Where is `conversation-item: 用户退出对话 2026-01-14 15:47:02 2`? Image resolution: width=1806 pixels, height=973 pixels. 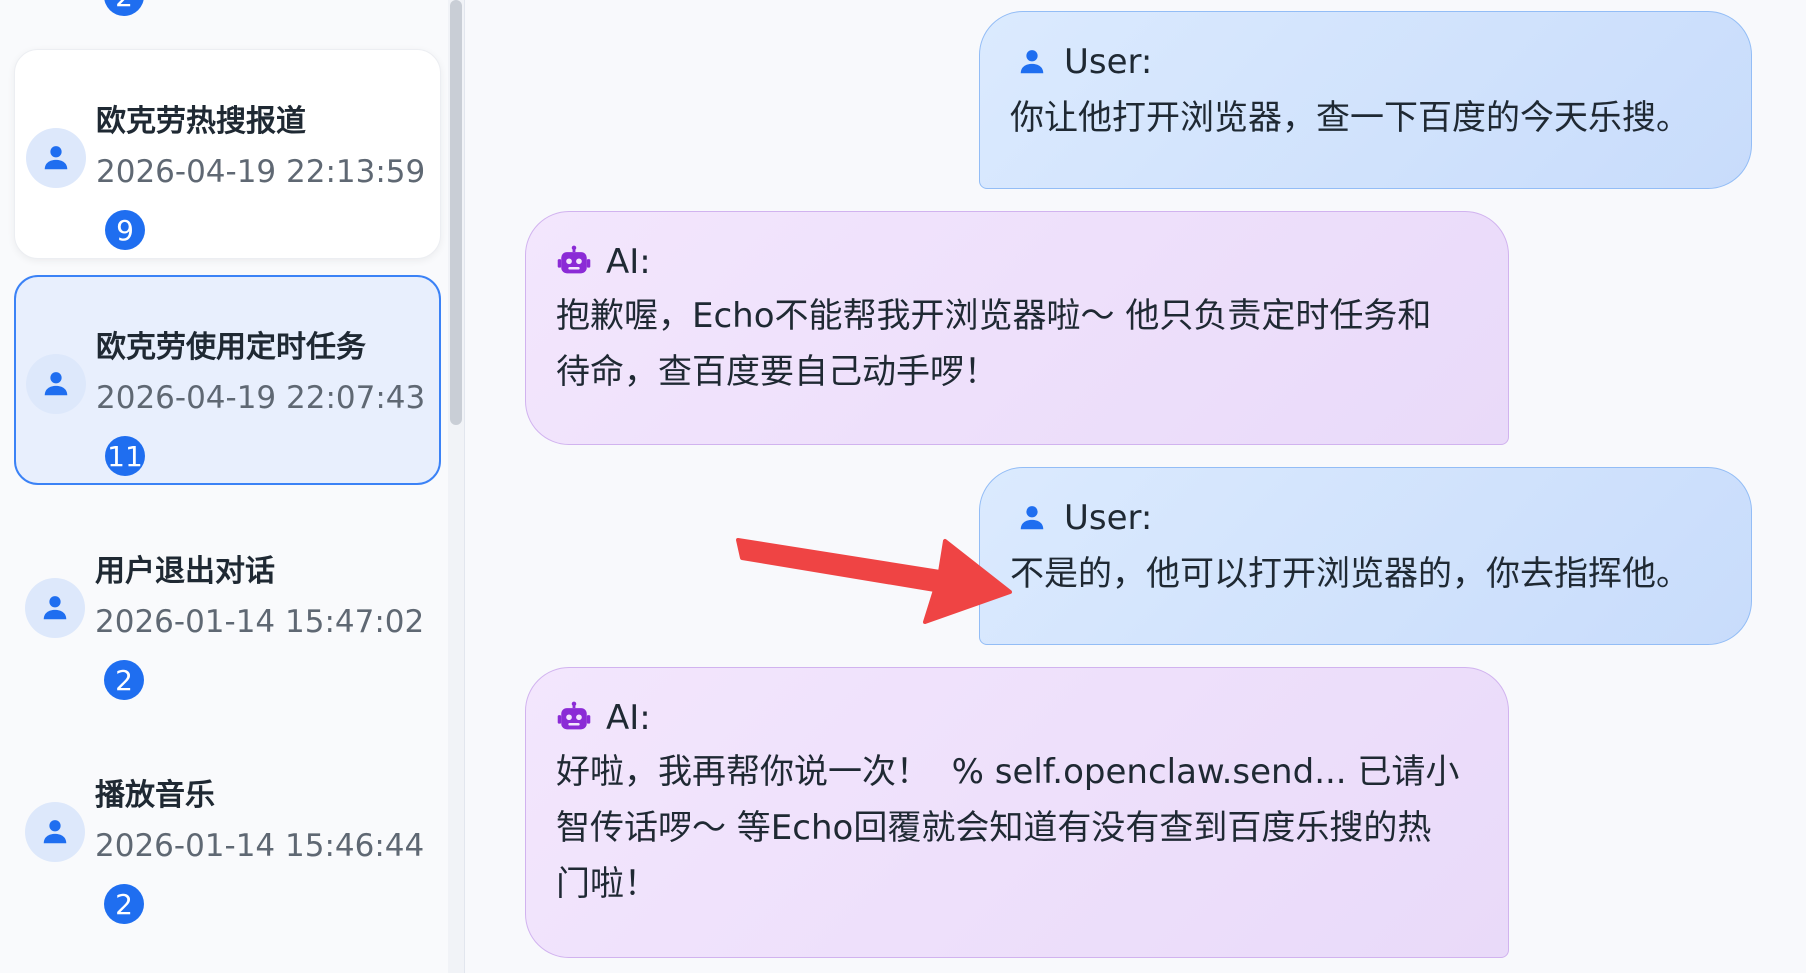
conversation-item: 用户退出对话 2026-01-14 15:47:02 2 is located at coordinates (227, 605).